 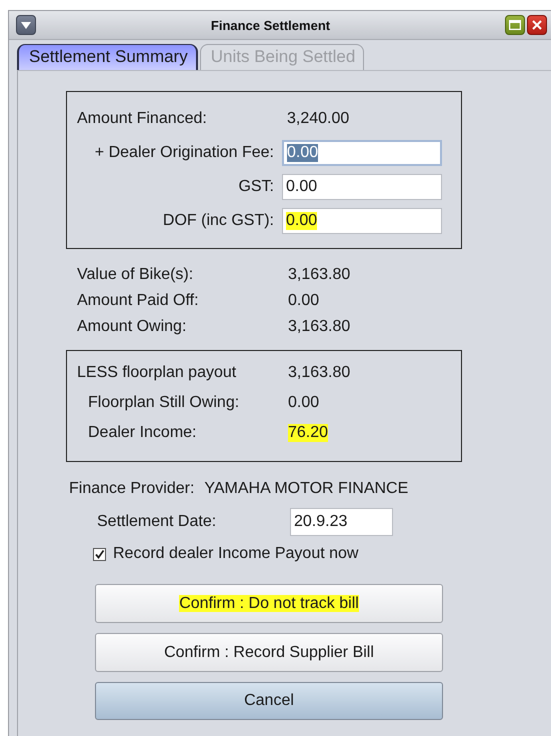 I want to click on label-text: Floorplan Still Owing:, so click(x=163, y=403).